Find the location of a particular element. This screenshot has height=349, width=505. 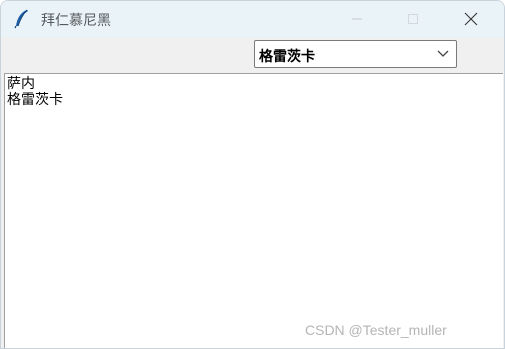

close-icon is located at coordinates (471, 19).